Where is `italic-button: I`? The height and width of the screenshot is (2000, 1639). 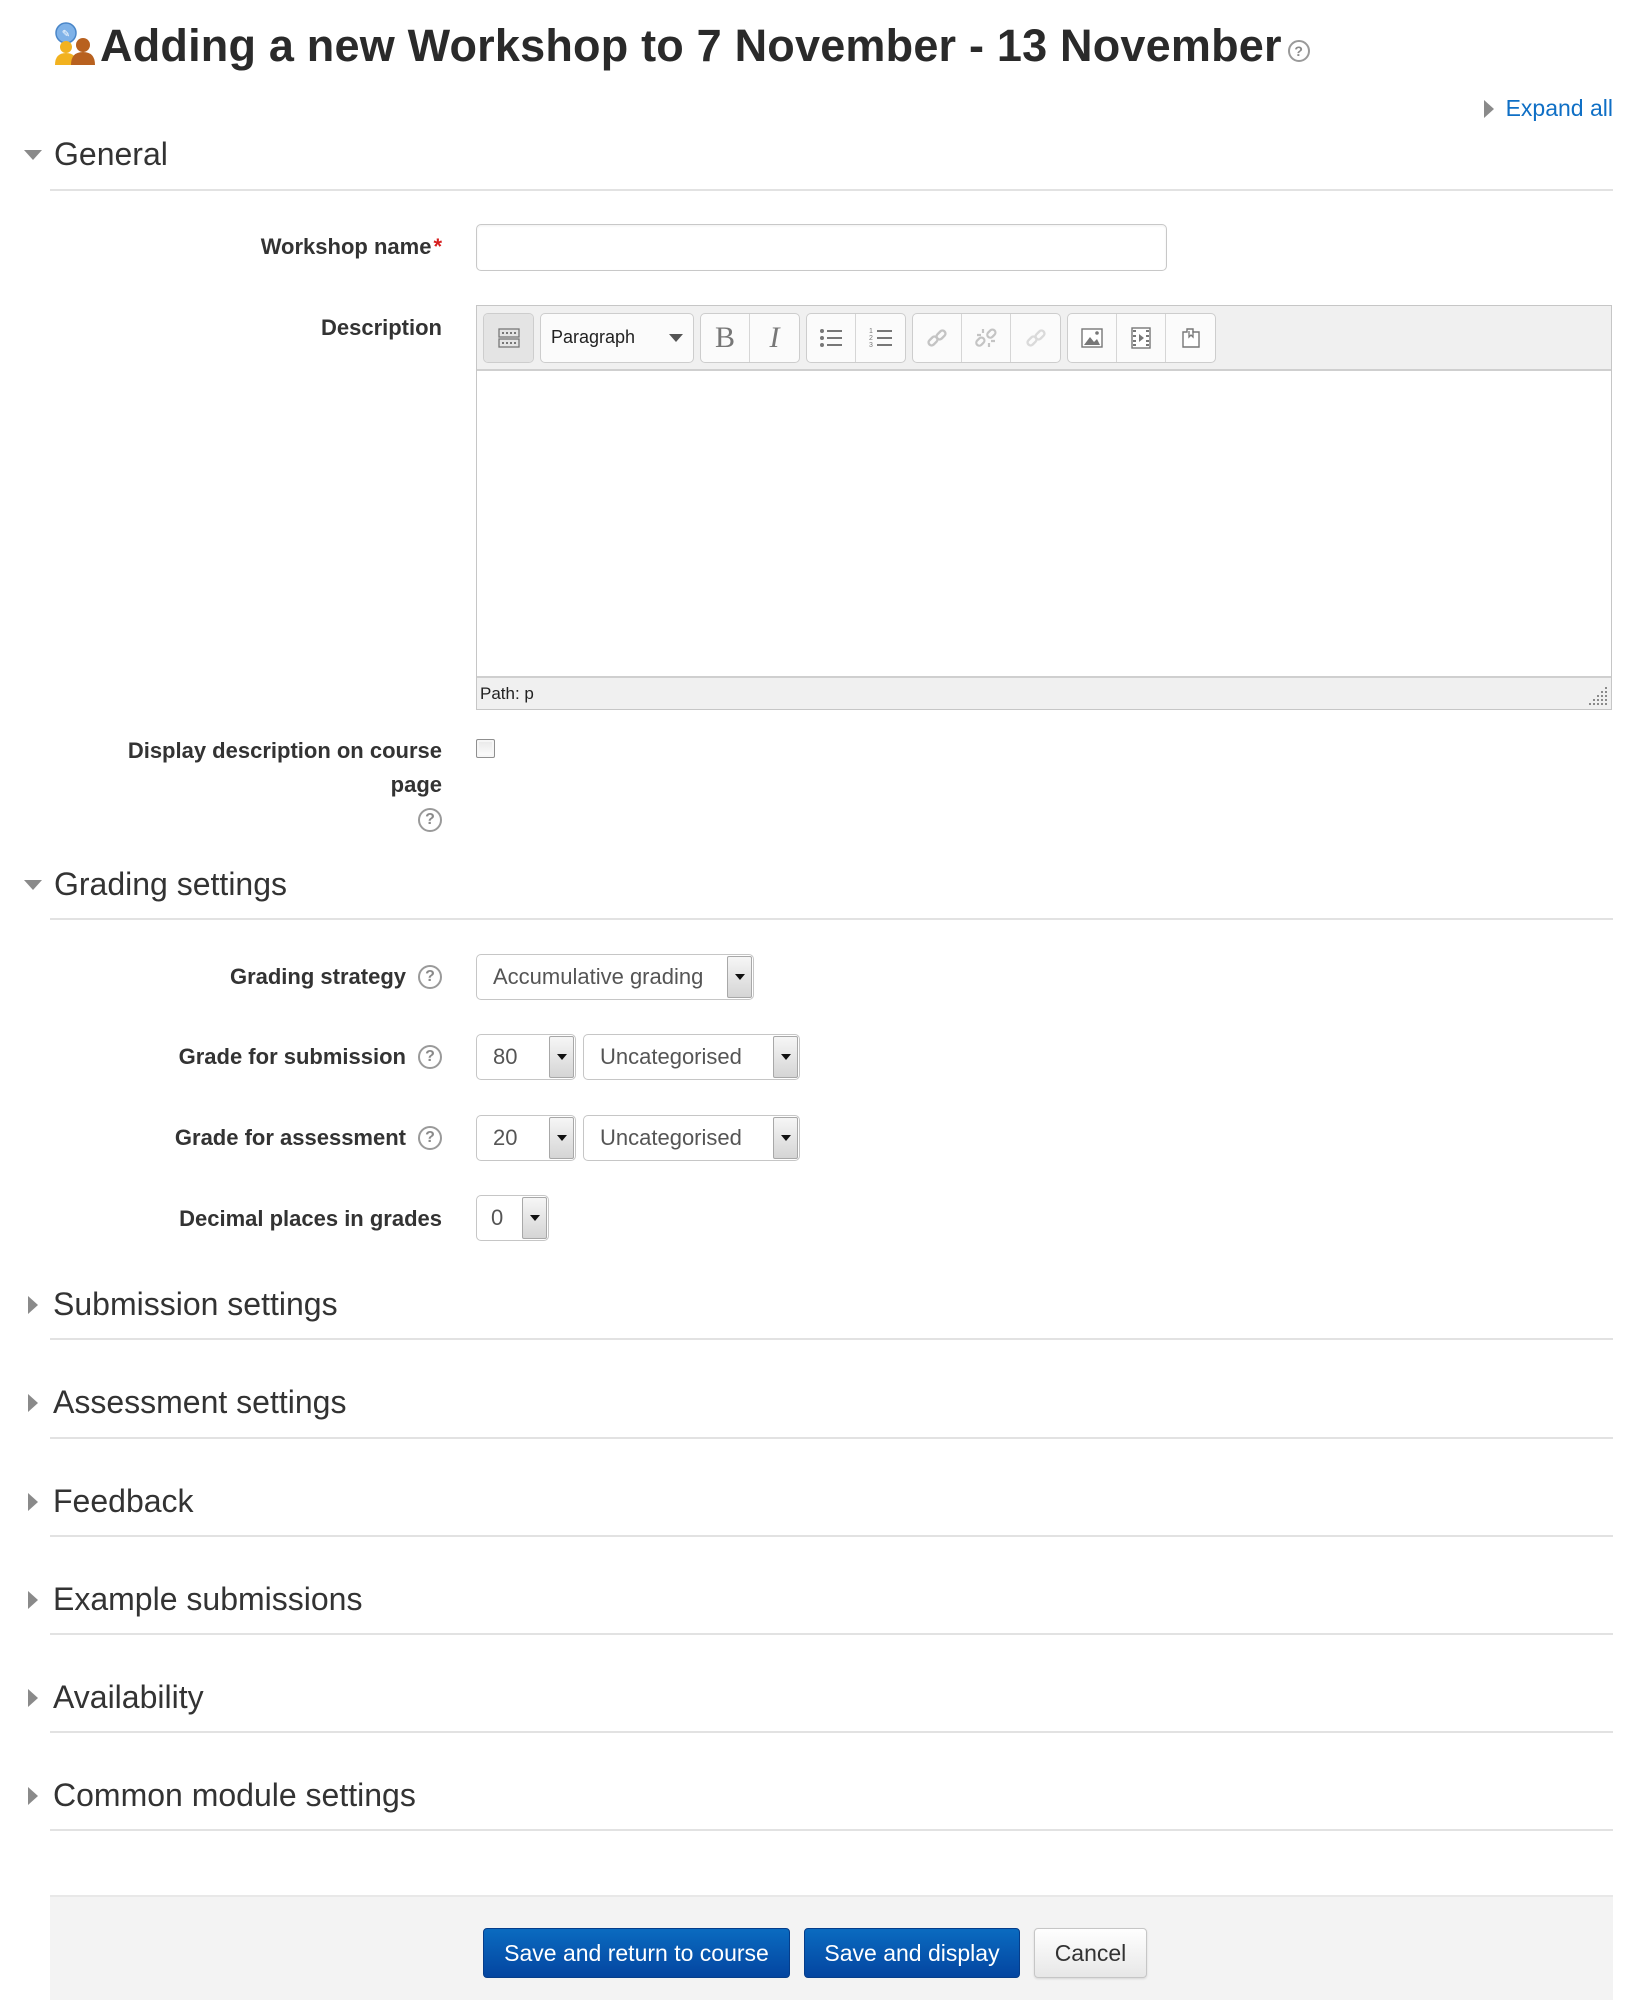 italic-button: I is located at coordinates (774, 338).